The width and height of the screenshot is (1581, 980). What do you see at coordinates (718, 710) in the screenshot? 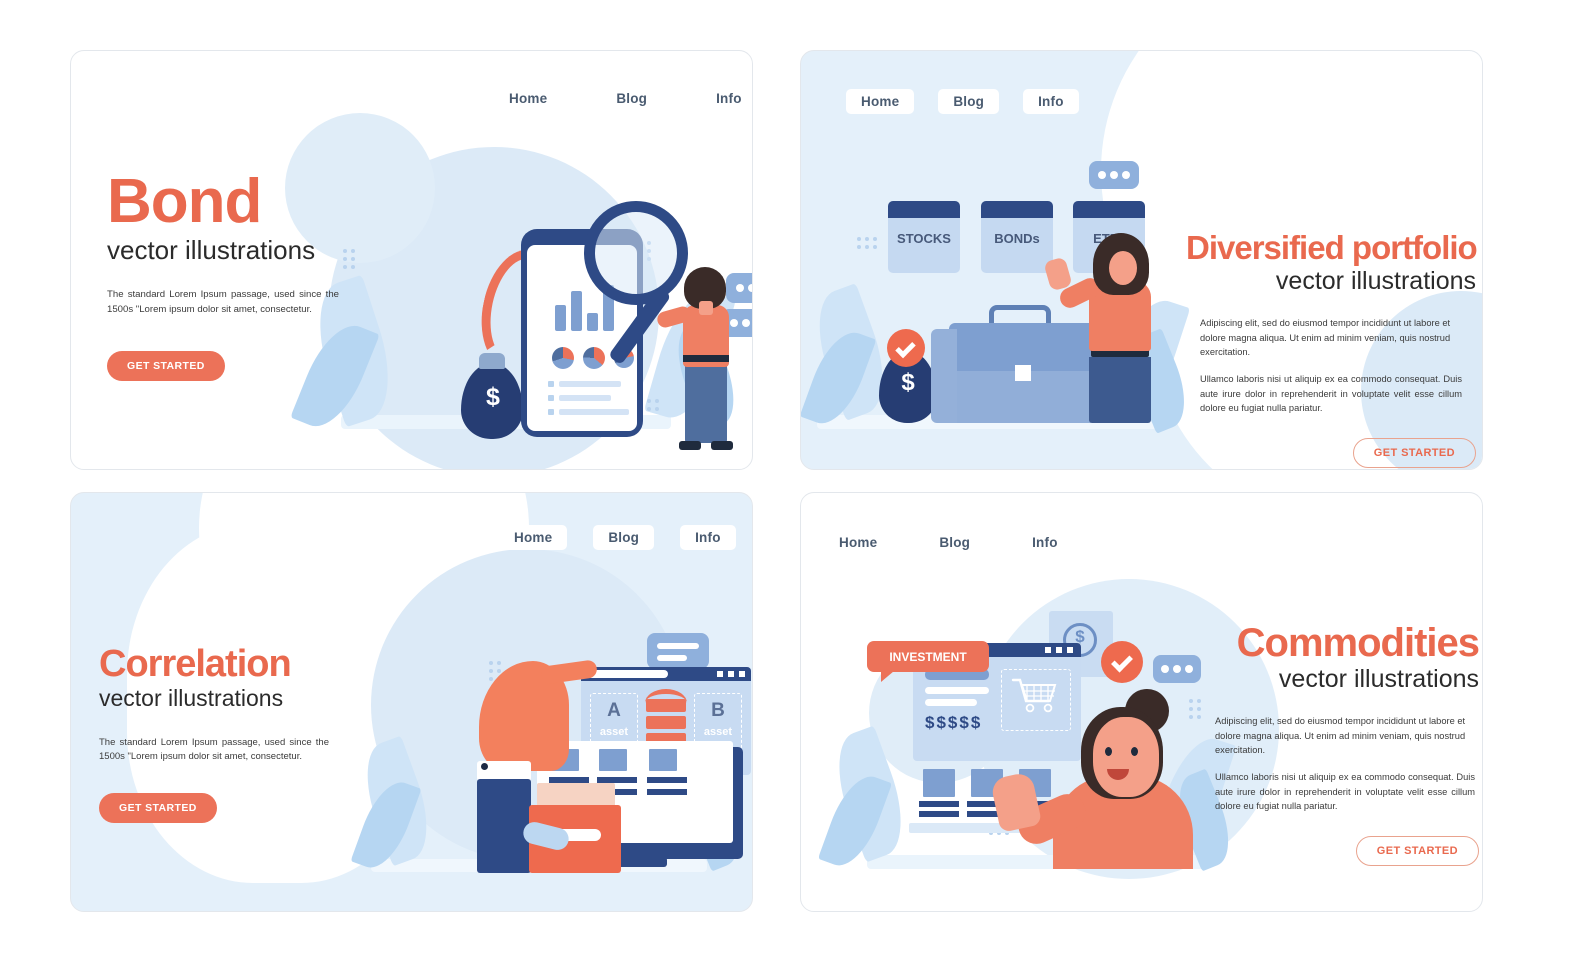
I see `asset-b-letter: B` at bounding box center [718, 710].